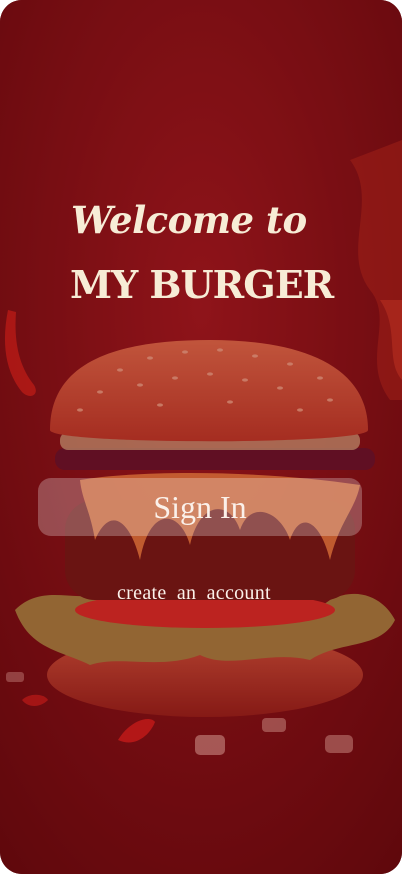 The image size is (402, 874). What do you see at coordinates (202, 284) in the screenshot?
I see `brand-title: MY BURGER` at bounding box center [202, 284].